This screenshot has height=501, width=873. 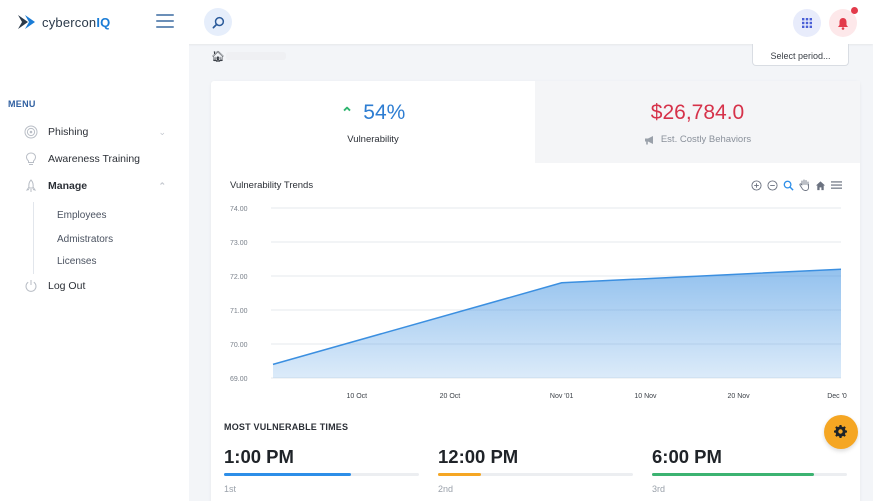 I want to click on apps-grid-button, so click(x=807, y=23).